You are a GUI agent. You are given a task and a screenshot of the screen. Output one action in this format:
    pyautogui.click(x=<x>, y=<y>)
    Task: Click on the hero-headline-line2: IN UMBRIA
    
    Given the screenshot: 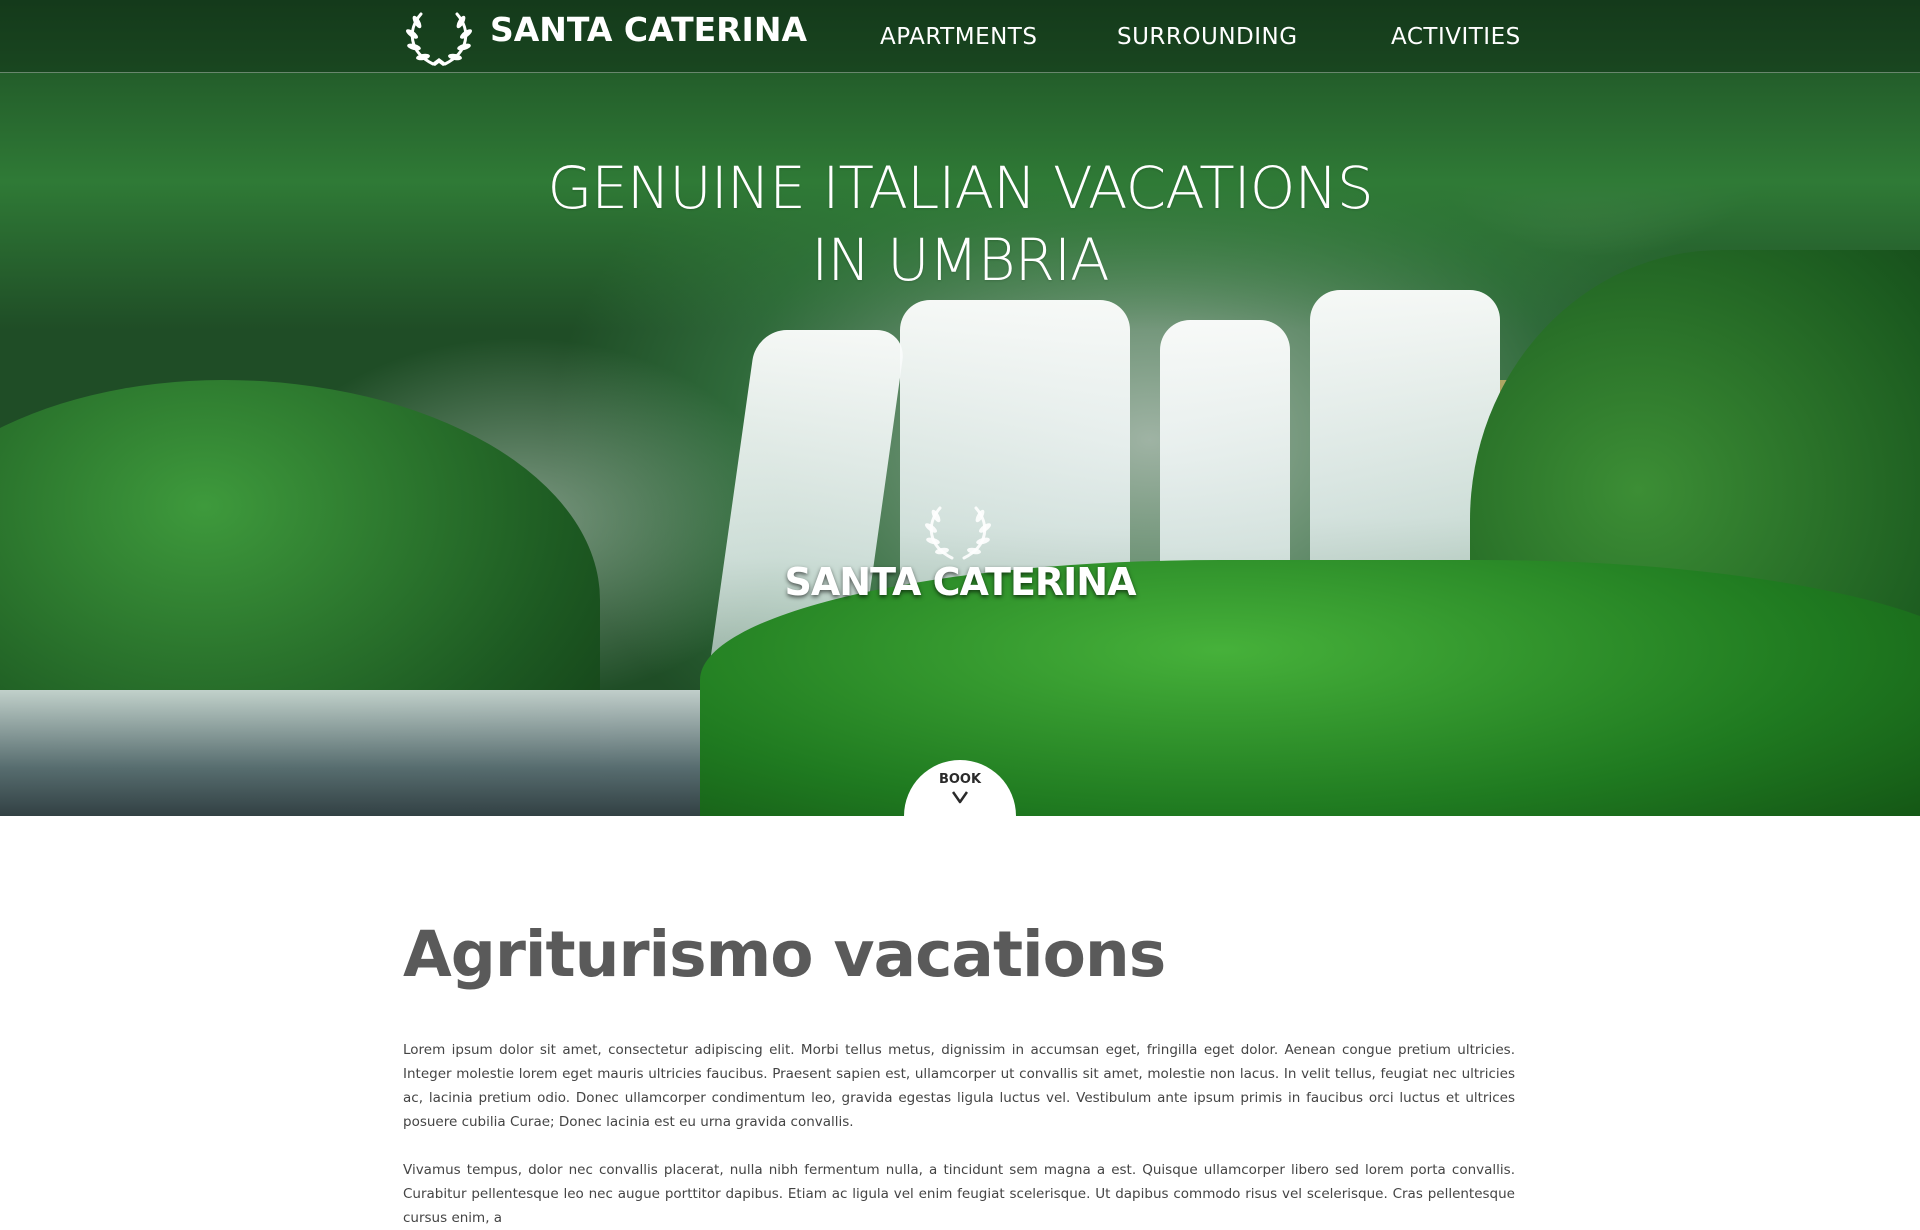 What is the action you would take?
    pyautogui.click(x=960, y=260)
    